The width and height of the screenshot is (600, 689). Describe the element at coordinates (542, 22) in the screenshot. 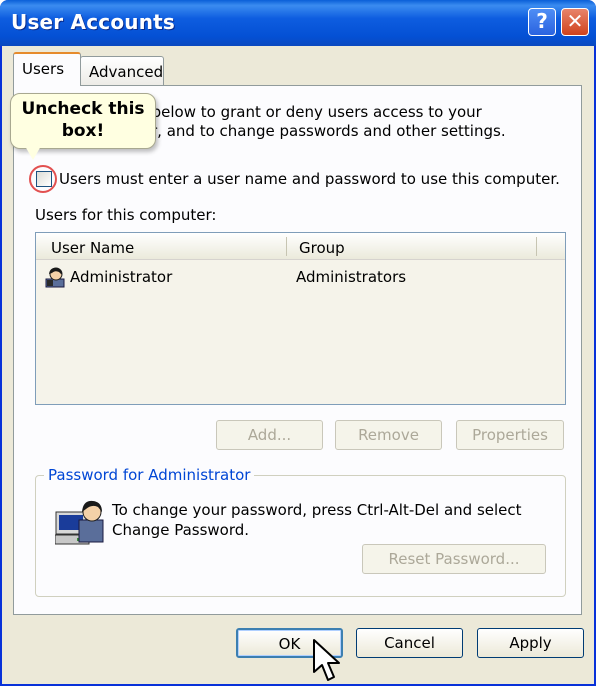

I see `help-button: ?` at that location.